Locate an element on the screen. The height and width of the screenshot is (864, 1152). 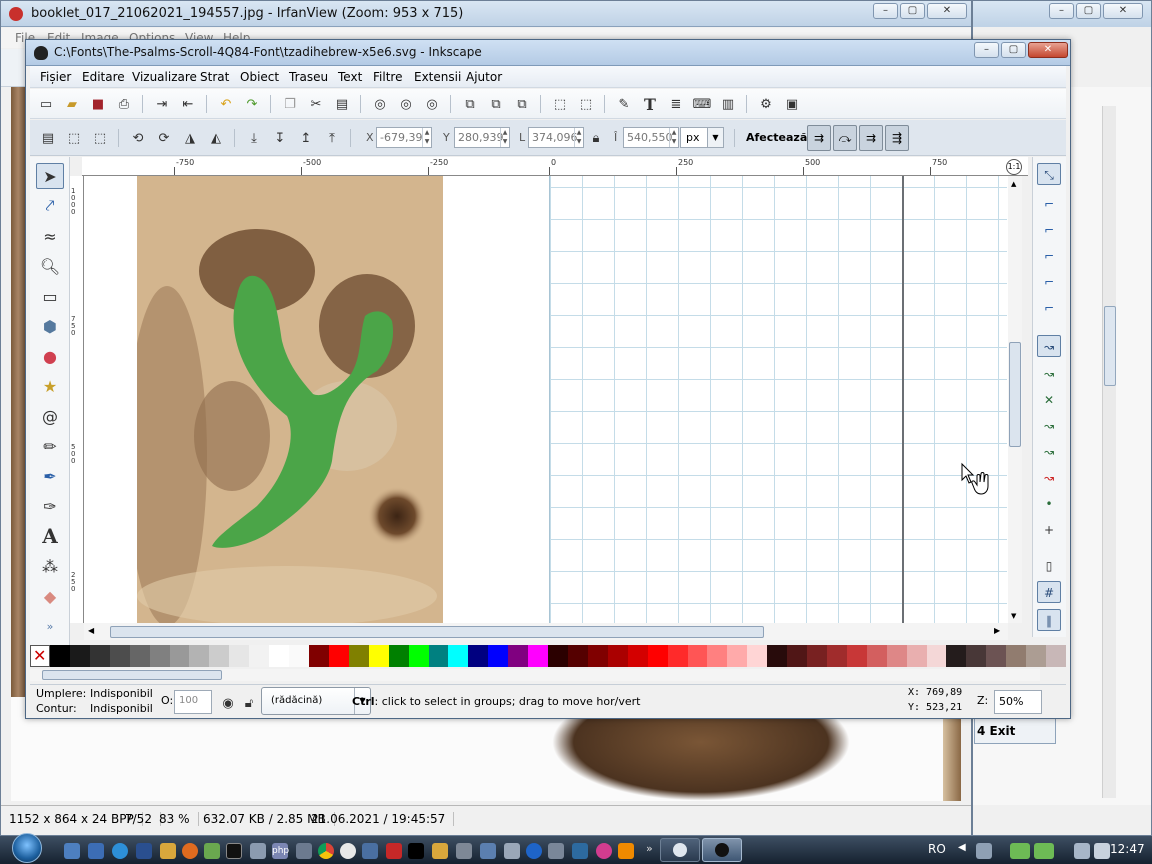
layers-icon: ≣ is located at coordinates (676, 104).